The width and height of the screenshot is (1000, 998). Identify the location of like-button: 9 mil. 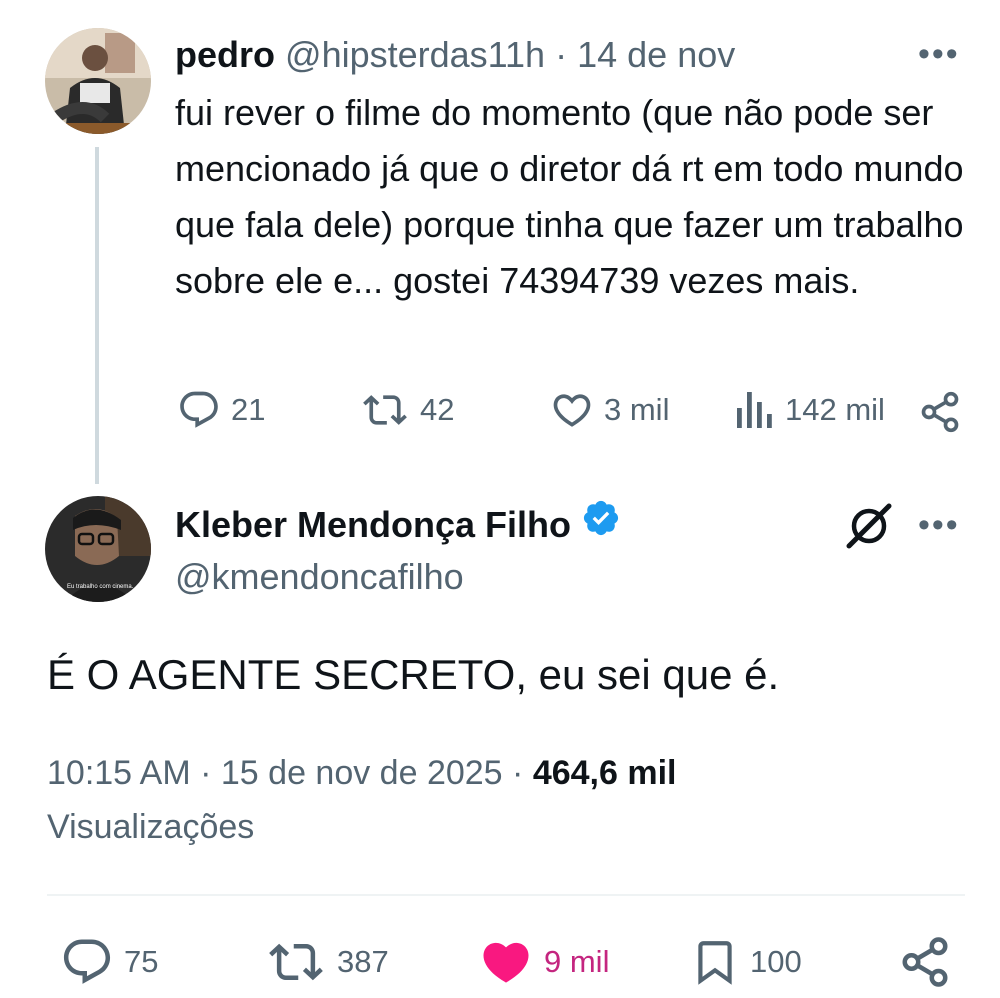
(543, 962).